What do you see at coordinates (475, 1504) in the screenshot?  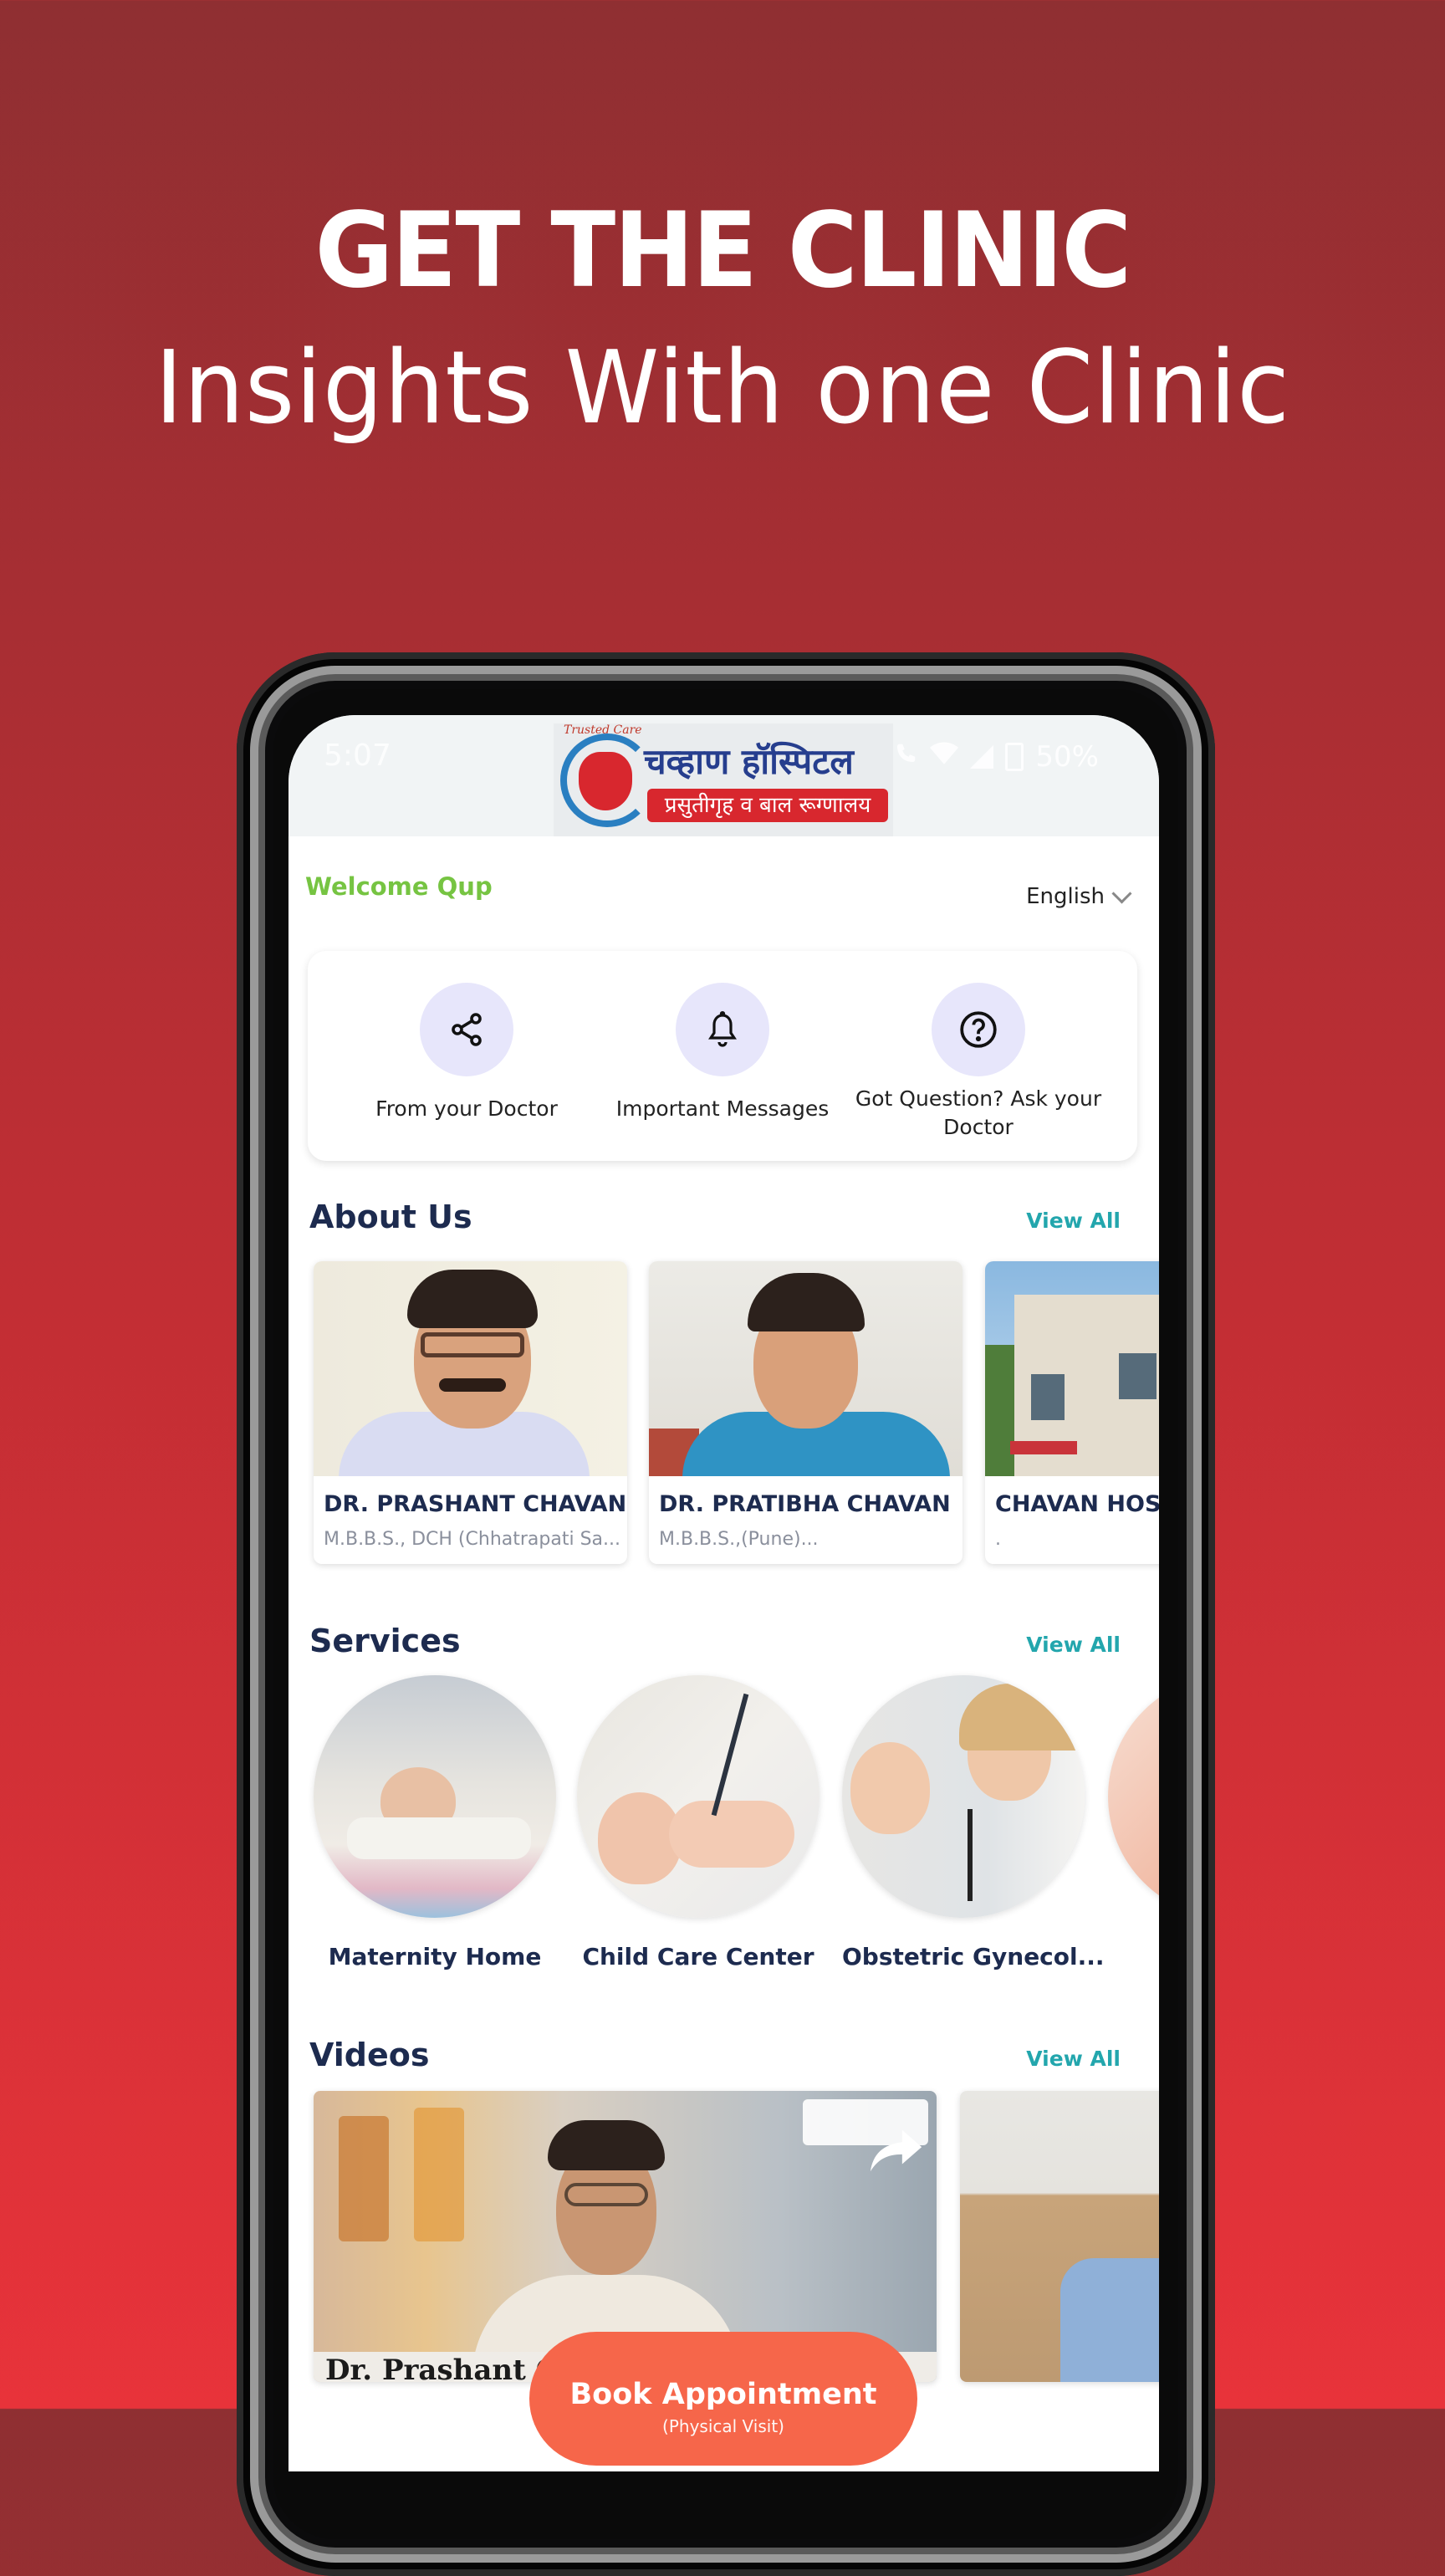 I see `about-card-title: DR. PRASHANT CHAVAN` at bounding box center [475, 1504].